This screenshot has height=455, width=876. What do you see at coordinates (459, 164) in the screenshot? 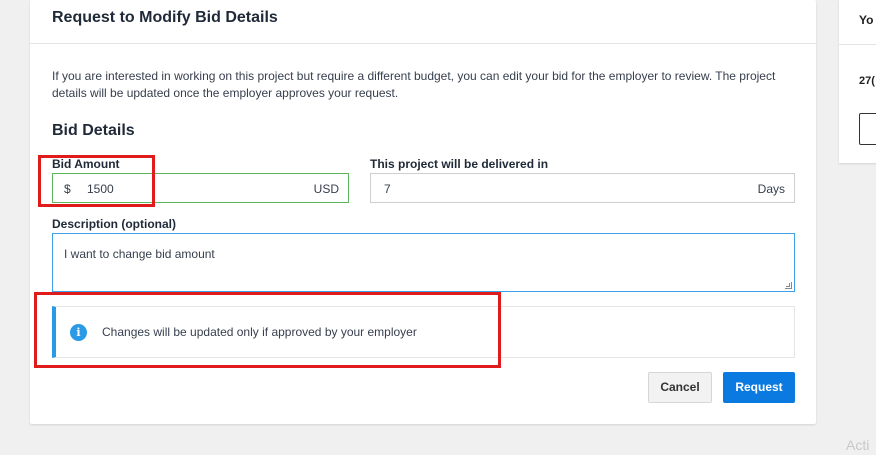
I see `delivery-label: This project will be delivered in` at bounding box center [459, 164].